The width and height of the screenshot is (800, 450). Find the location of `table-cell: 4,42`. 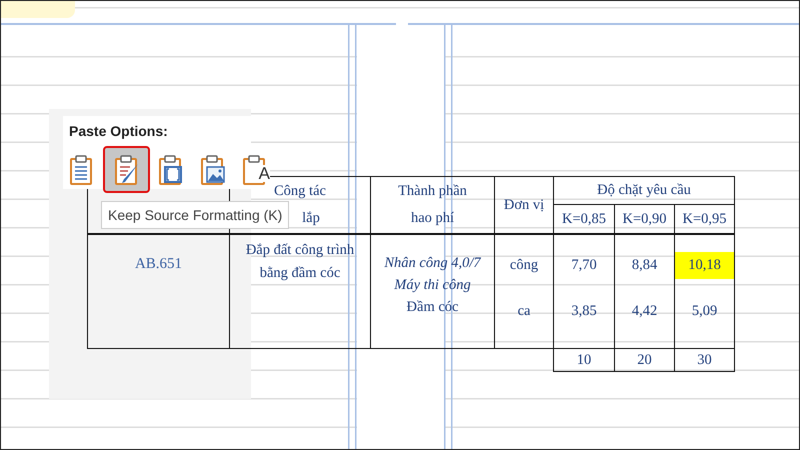

table-cell: 4,42 is located at coordinates (644, 321).